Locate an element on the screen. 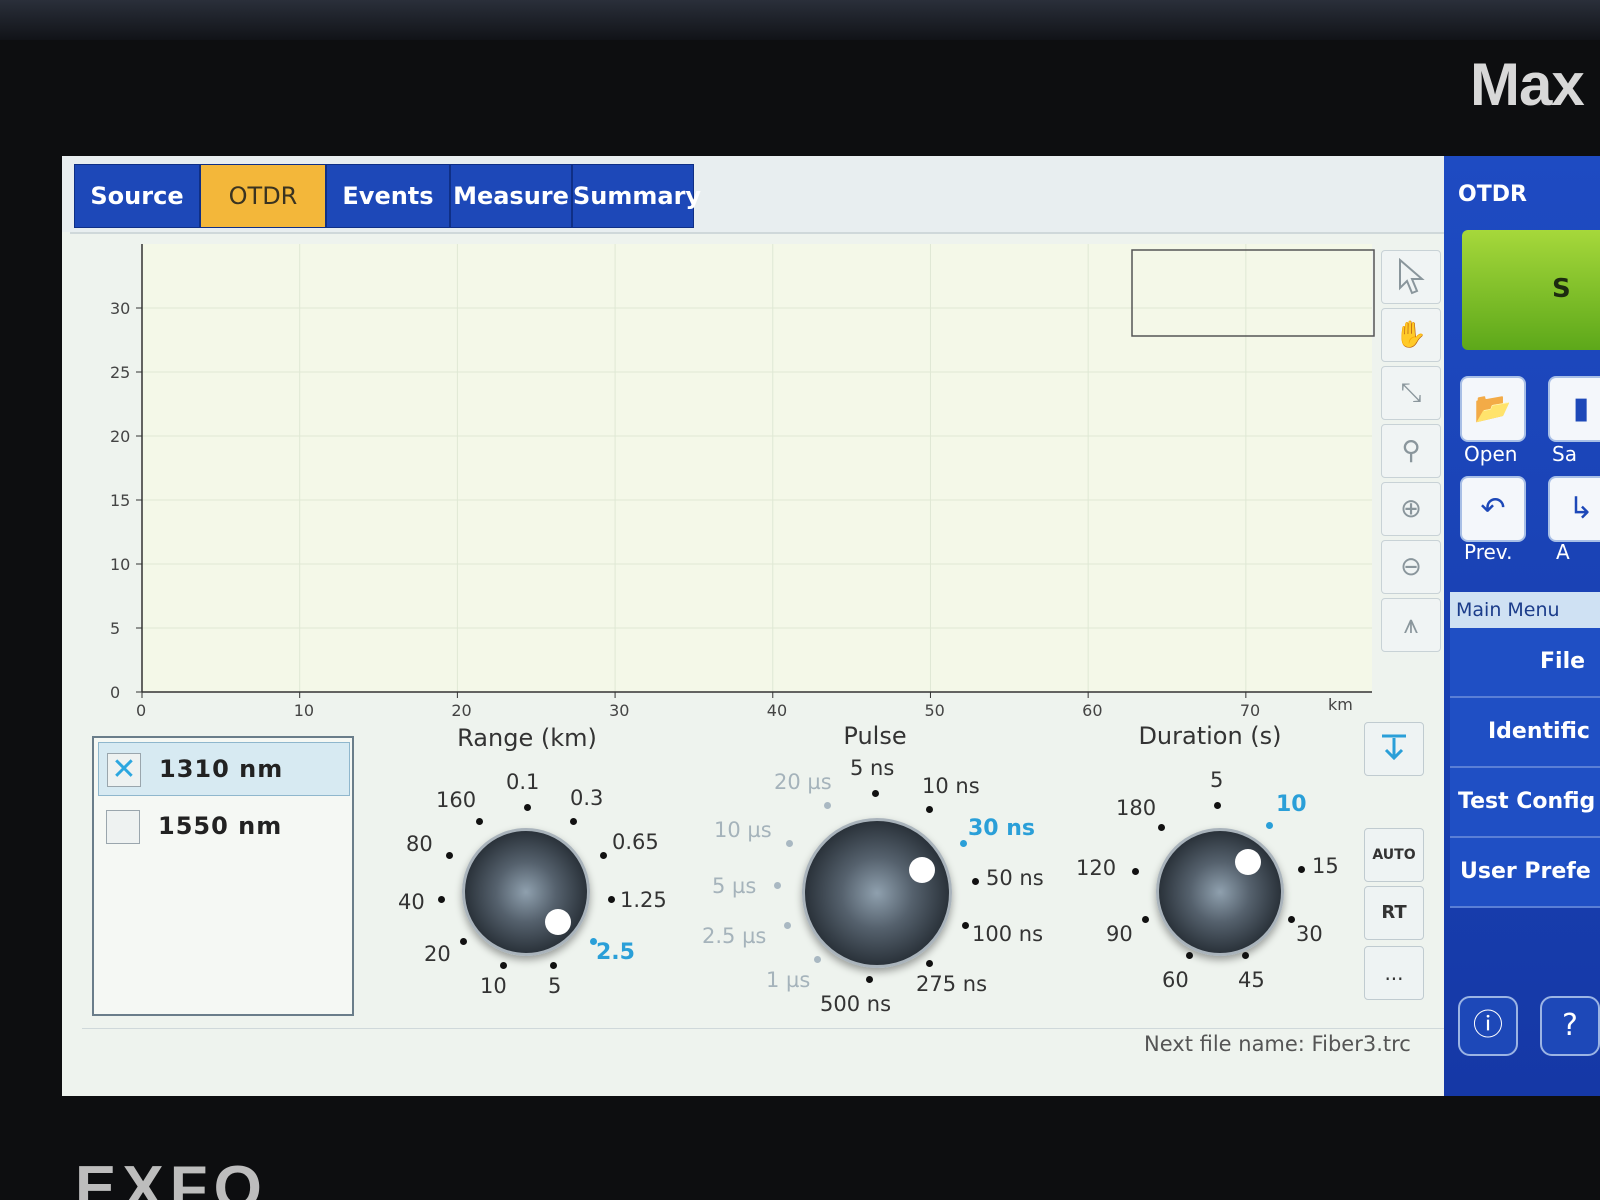  zoom-area-tool: ⤡ is located at coordinates (1411, 393).